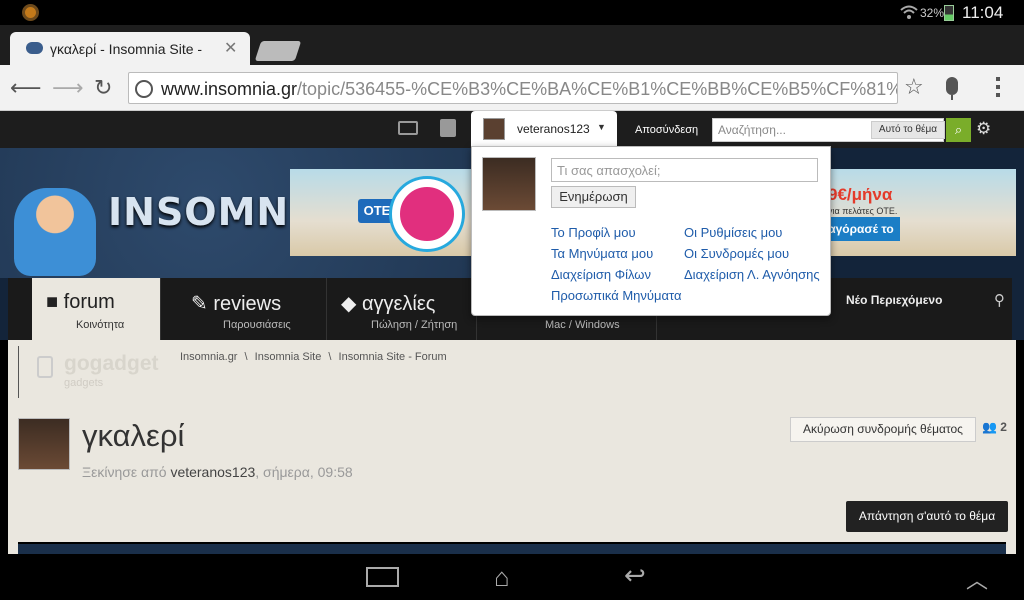 This screenshot has height=600, width=1024. What do you see at coordinates (304, 472) in the screenshot?
I see `meta-time: , σήμερα, 09:58` at bounding box center [304, 472].